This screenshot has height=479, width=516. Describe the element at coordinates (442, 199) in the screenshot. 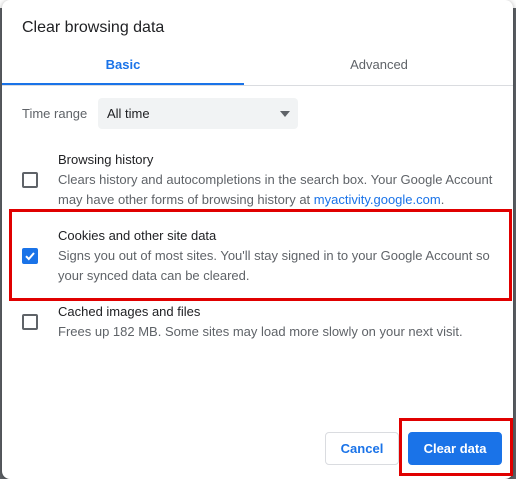

I see `browsing-history-description-end: .` at that location.